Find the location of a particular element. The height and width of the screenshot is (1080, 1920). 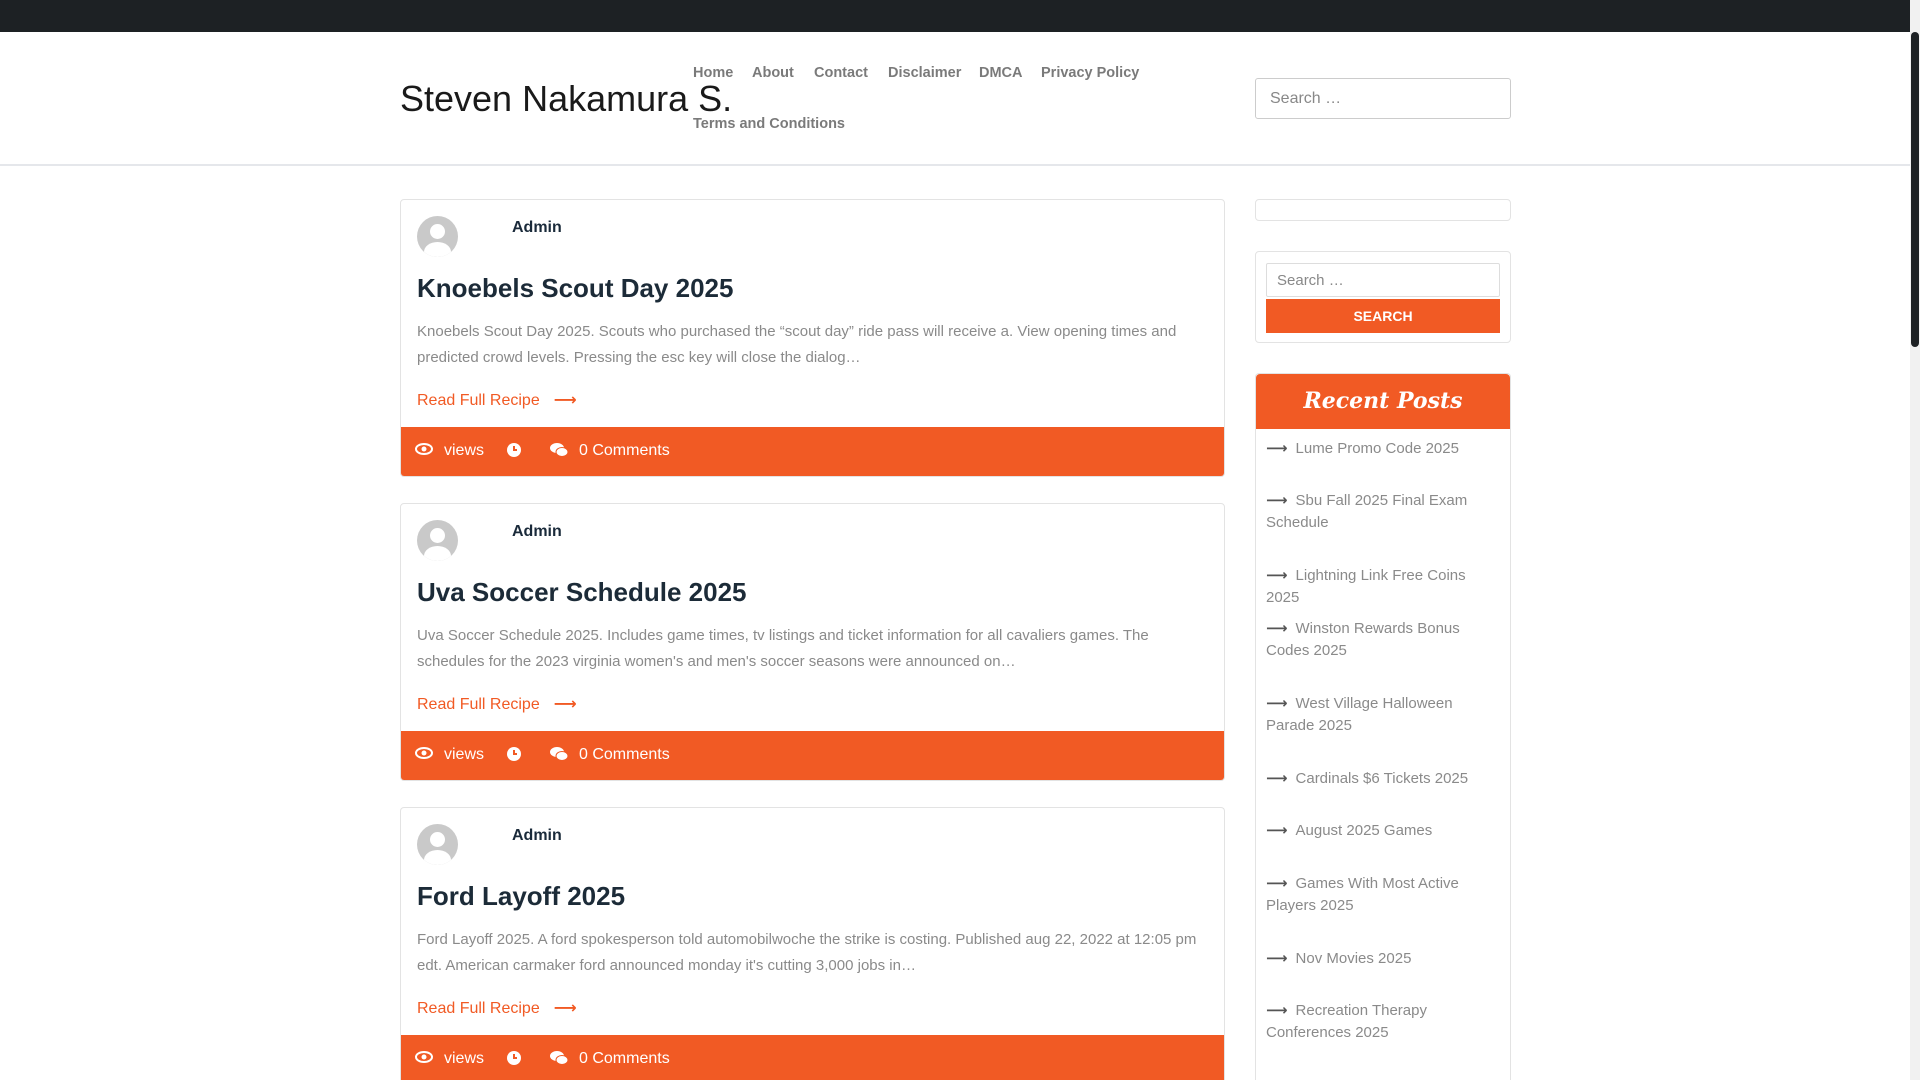

recent-post-title: Cardinals $6 Tickets 2025 is located at coordinates (1382, 778).